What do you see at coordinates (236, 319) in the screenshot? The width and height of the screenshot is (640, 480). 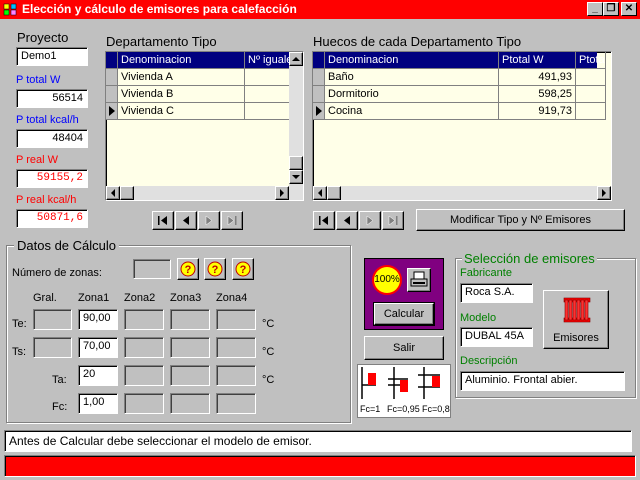 I see `te-zona4-field` at bounding box center [236, 319].